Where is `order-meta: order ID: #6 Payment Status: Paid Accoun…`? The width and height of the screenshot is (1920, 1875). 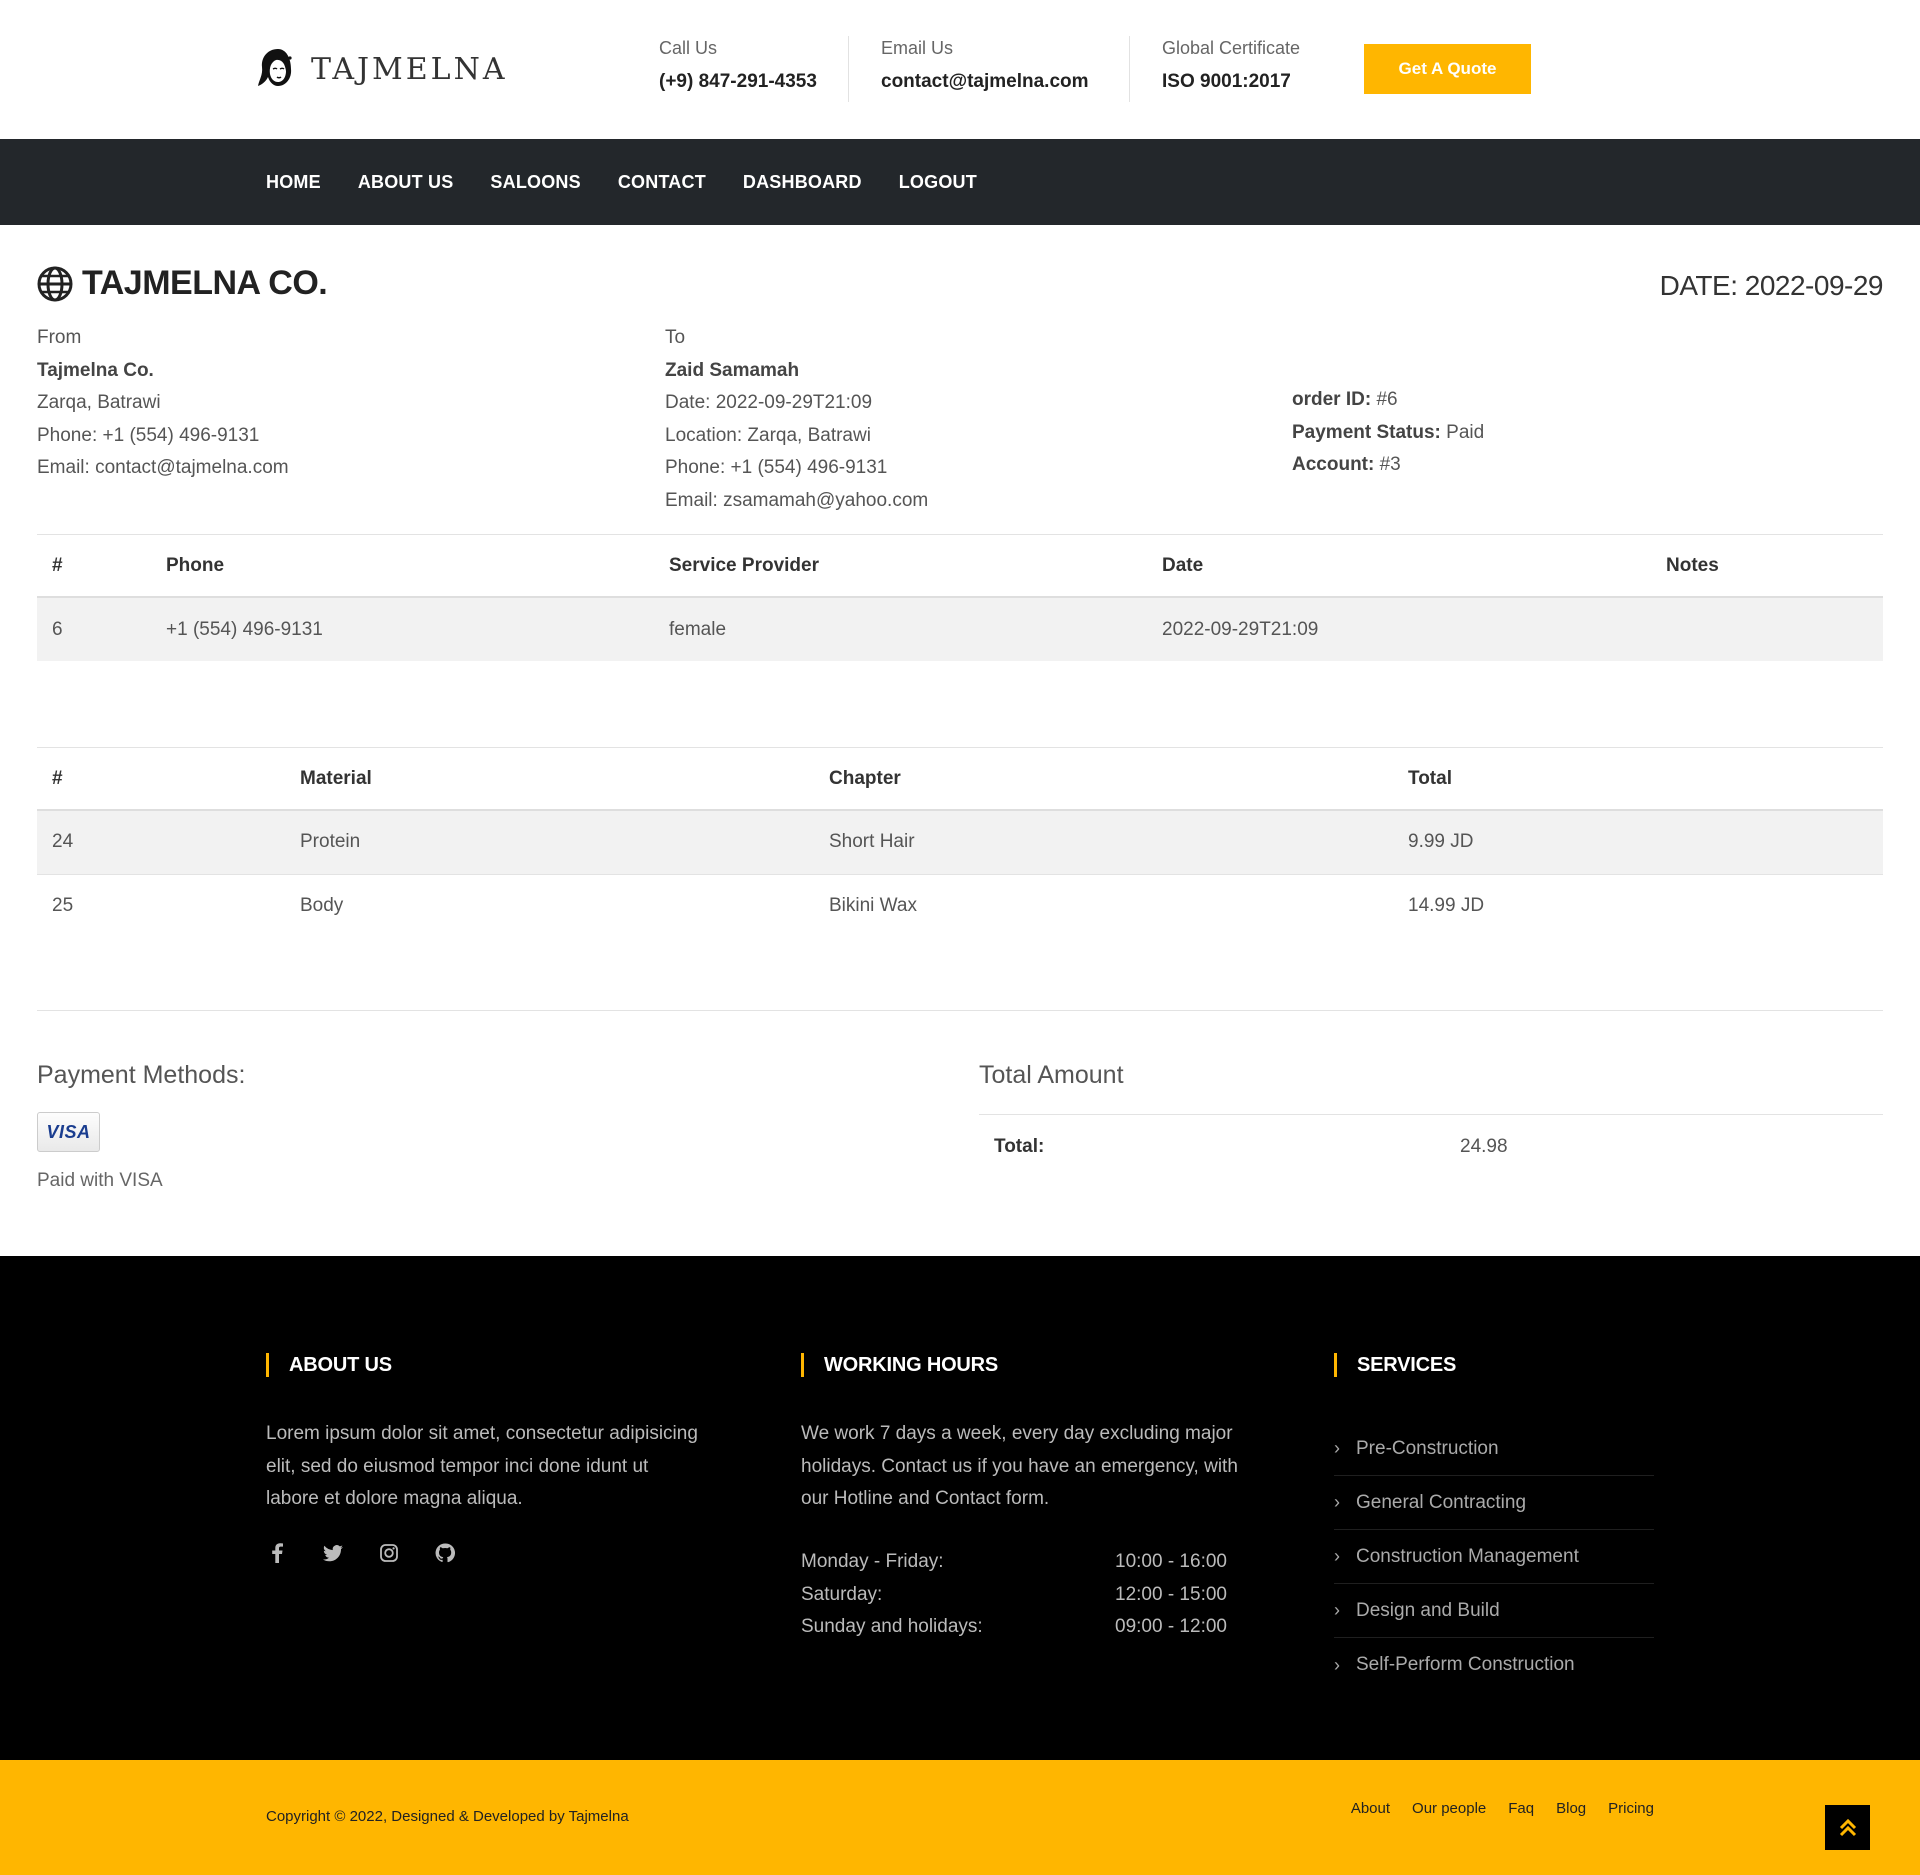
order-meta: order ID: #6 Payment Status: Paid Accoun… is located at coordinates (1388, 433).